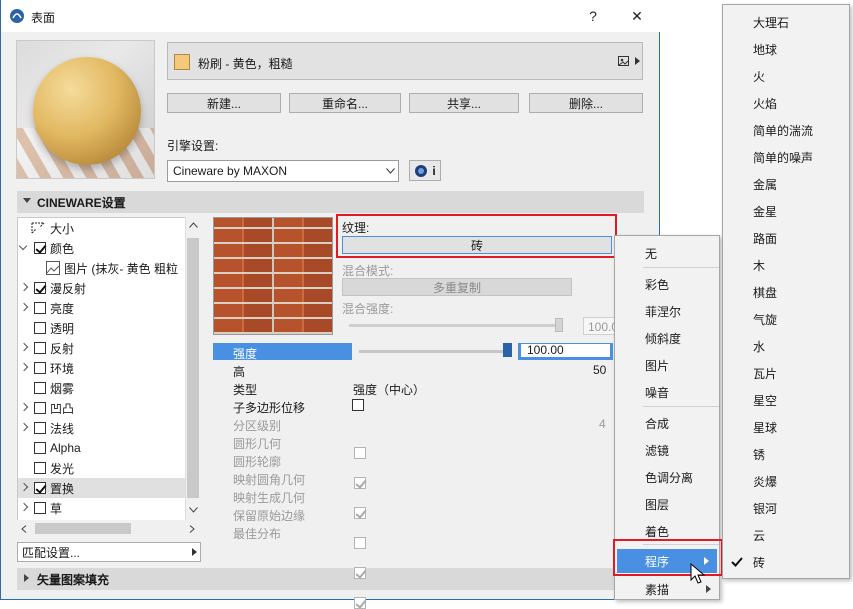 Image resolution: width=853 pixels, height=609 pixels. I want to click on menu-item-posterize: 色调分离, so click(654, 477).